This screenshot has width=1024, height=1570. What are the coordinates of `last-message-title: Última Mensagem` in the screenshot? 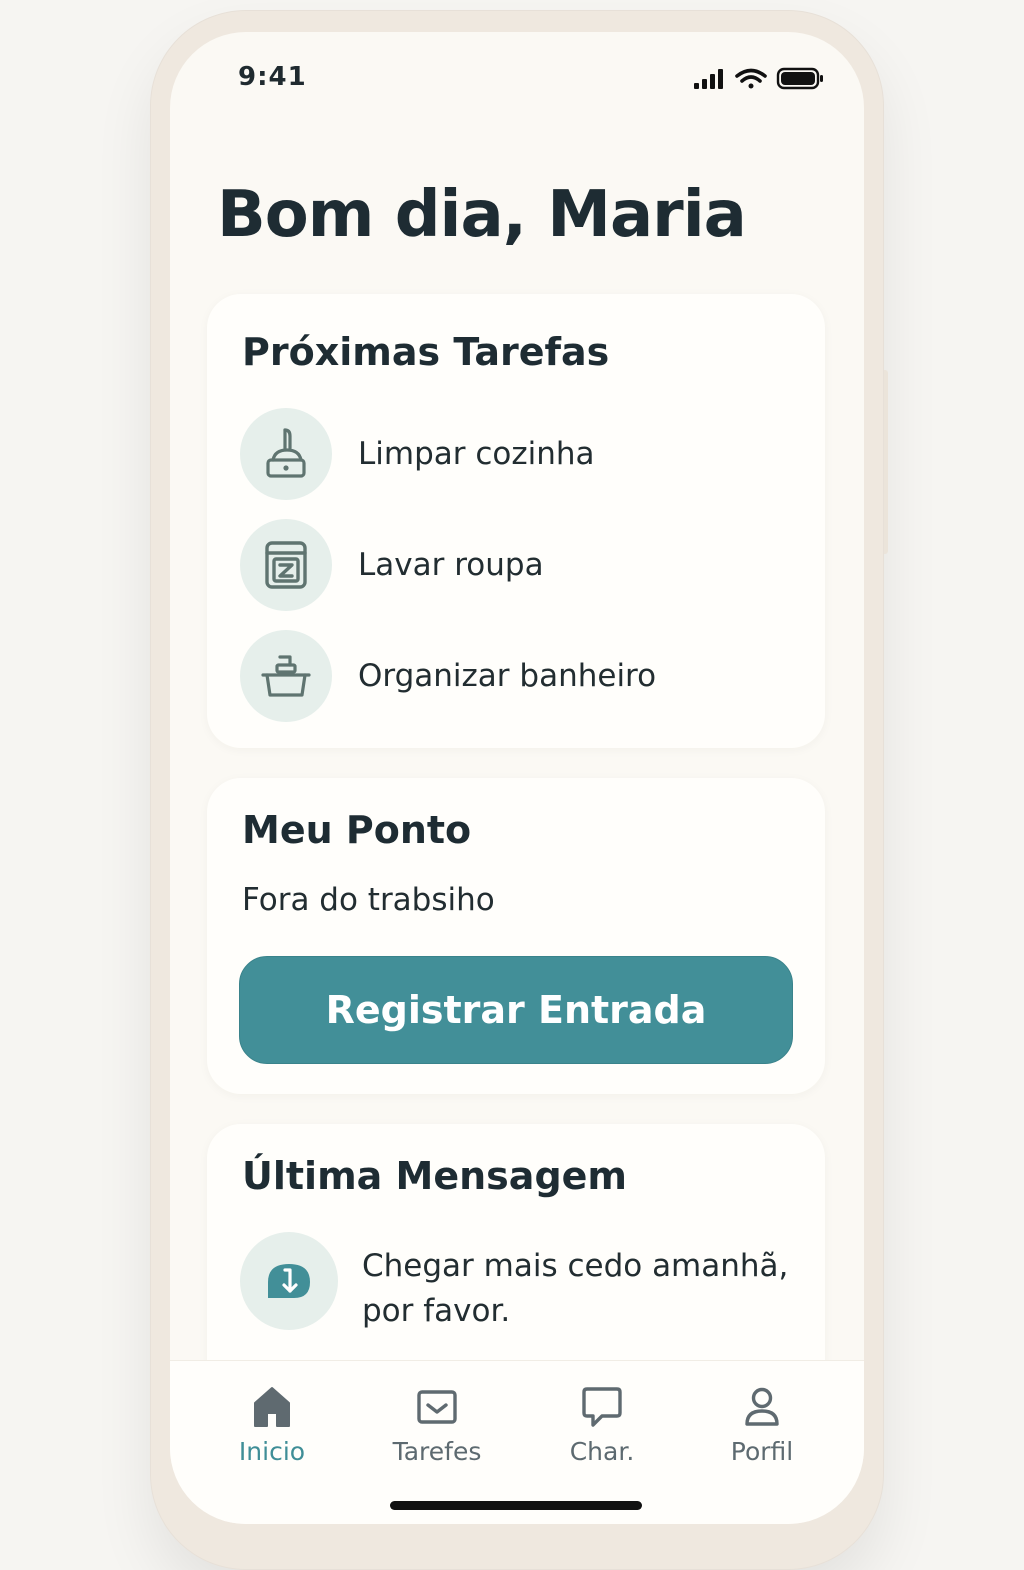 It's located at (435, 1176).